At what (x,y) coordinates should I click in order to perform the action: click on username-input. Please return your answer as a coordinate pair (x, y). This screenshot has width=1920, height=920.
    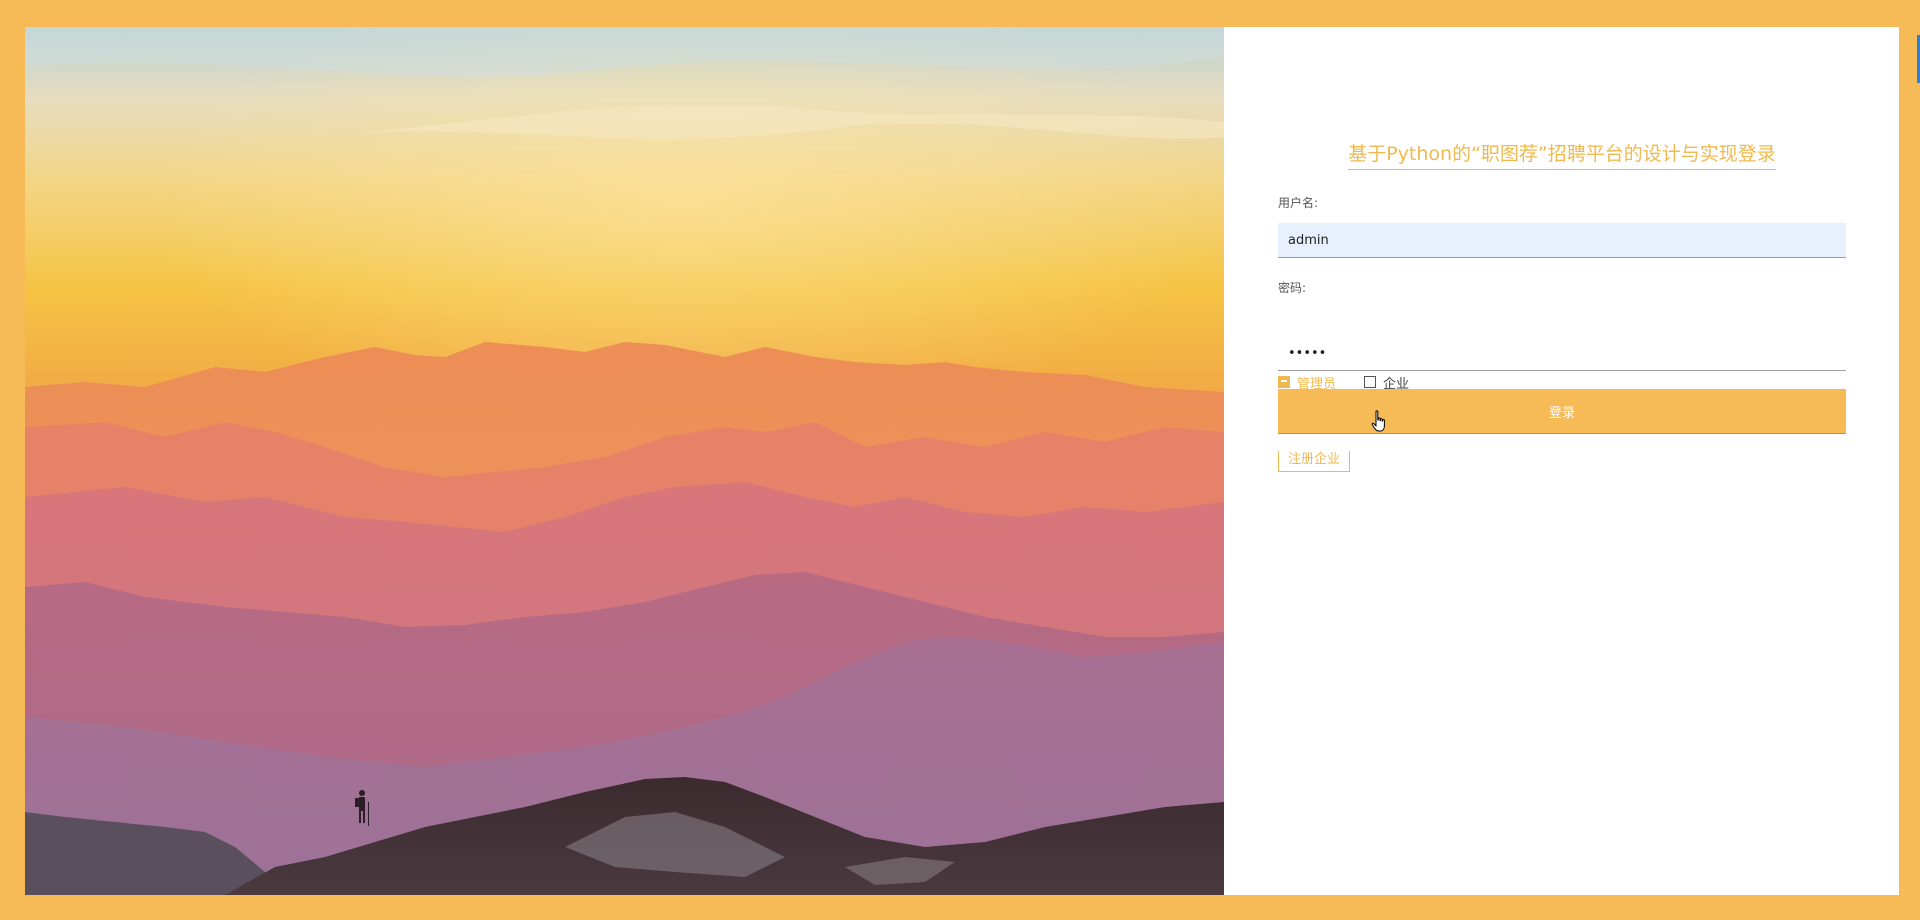
    Looking at the image, I should click on (1562, 240).